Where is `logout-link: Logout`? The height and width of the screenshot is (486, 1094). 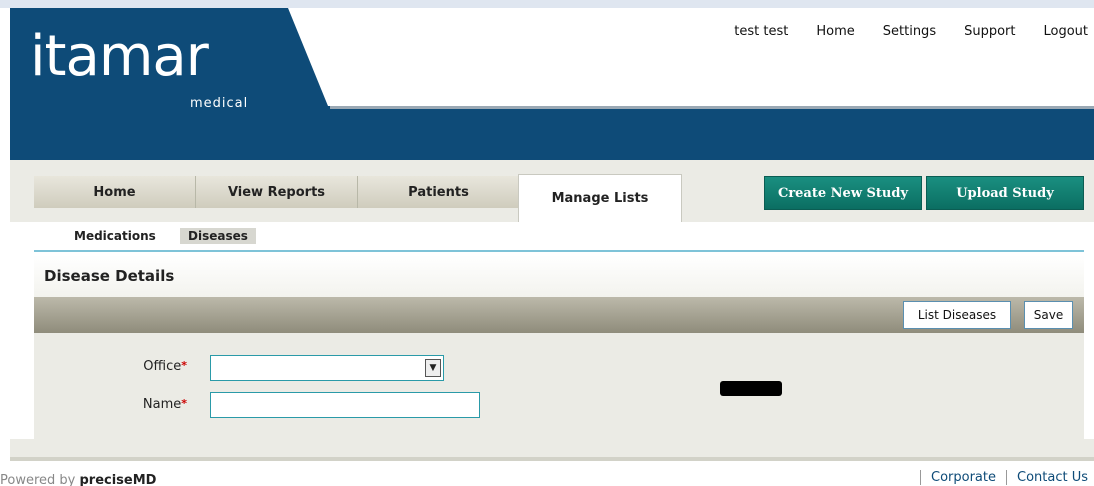
logout-link: Logout is located at coordinates (1065, 31).